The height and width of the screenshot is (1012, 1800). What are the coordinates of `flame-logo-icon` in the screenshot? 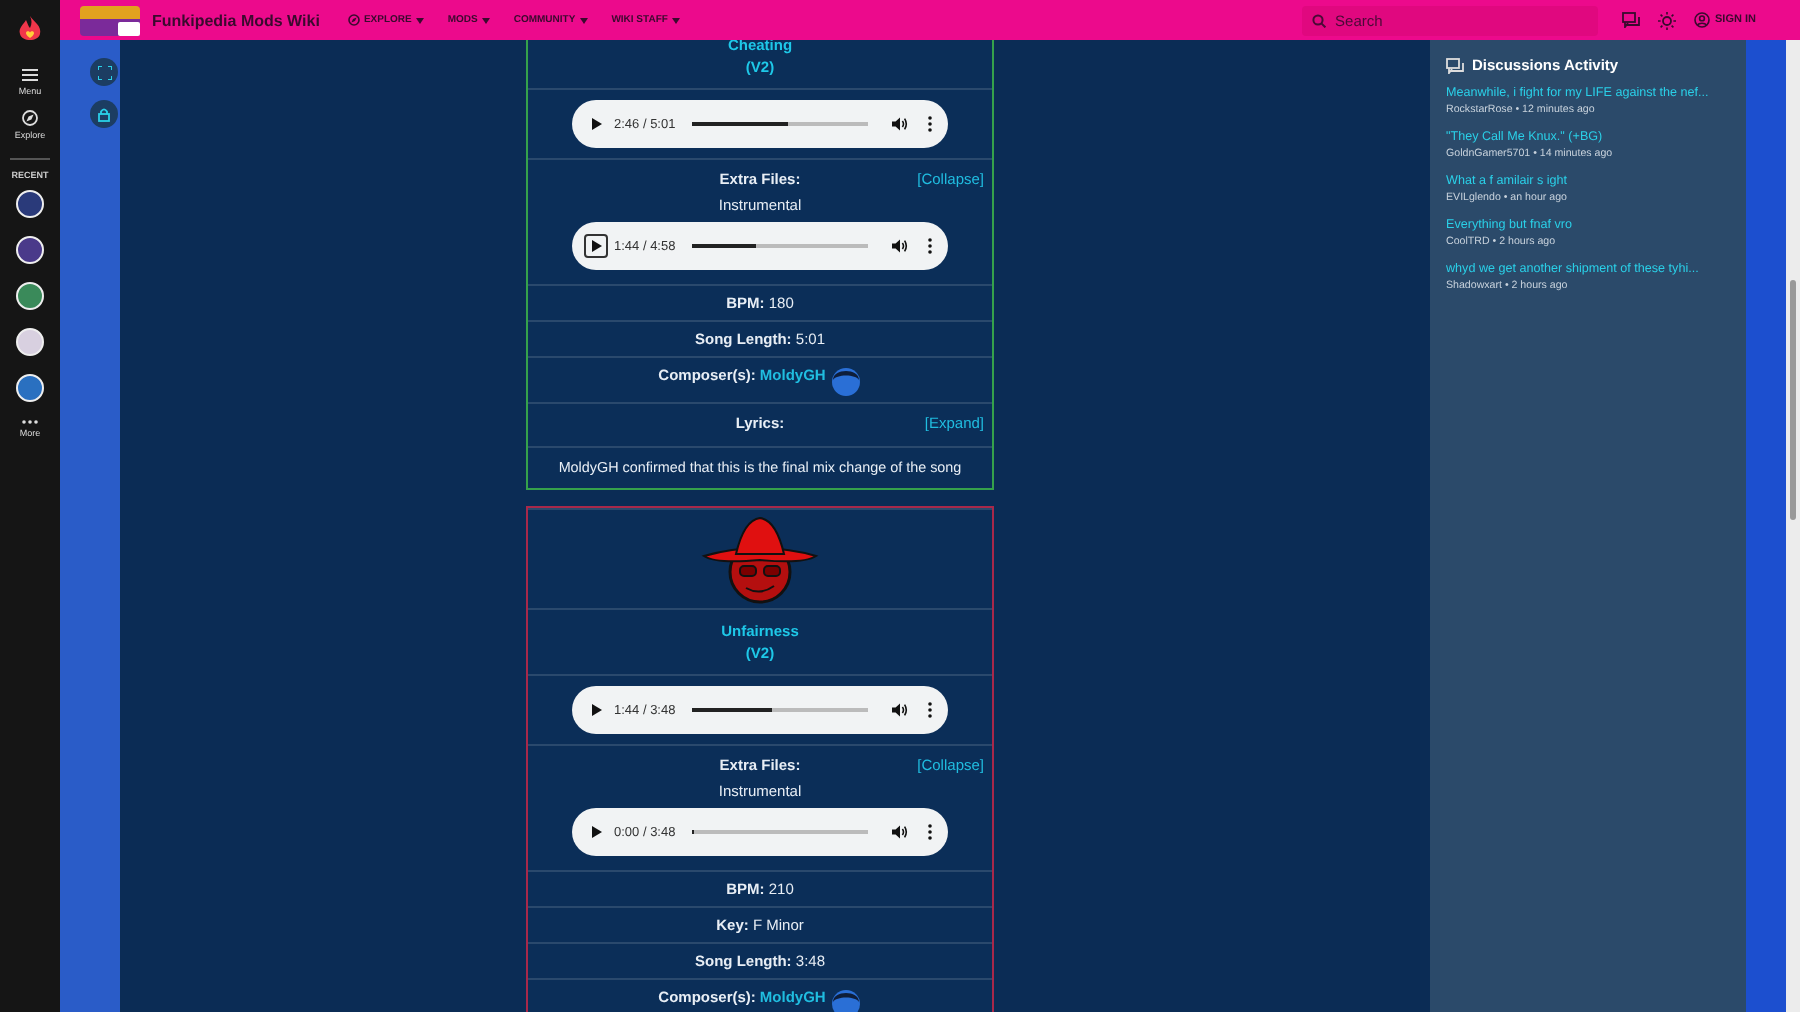 It's located at (30, 30).